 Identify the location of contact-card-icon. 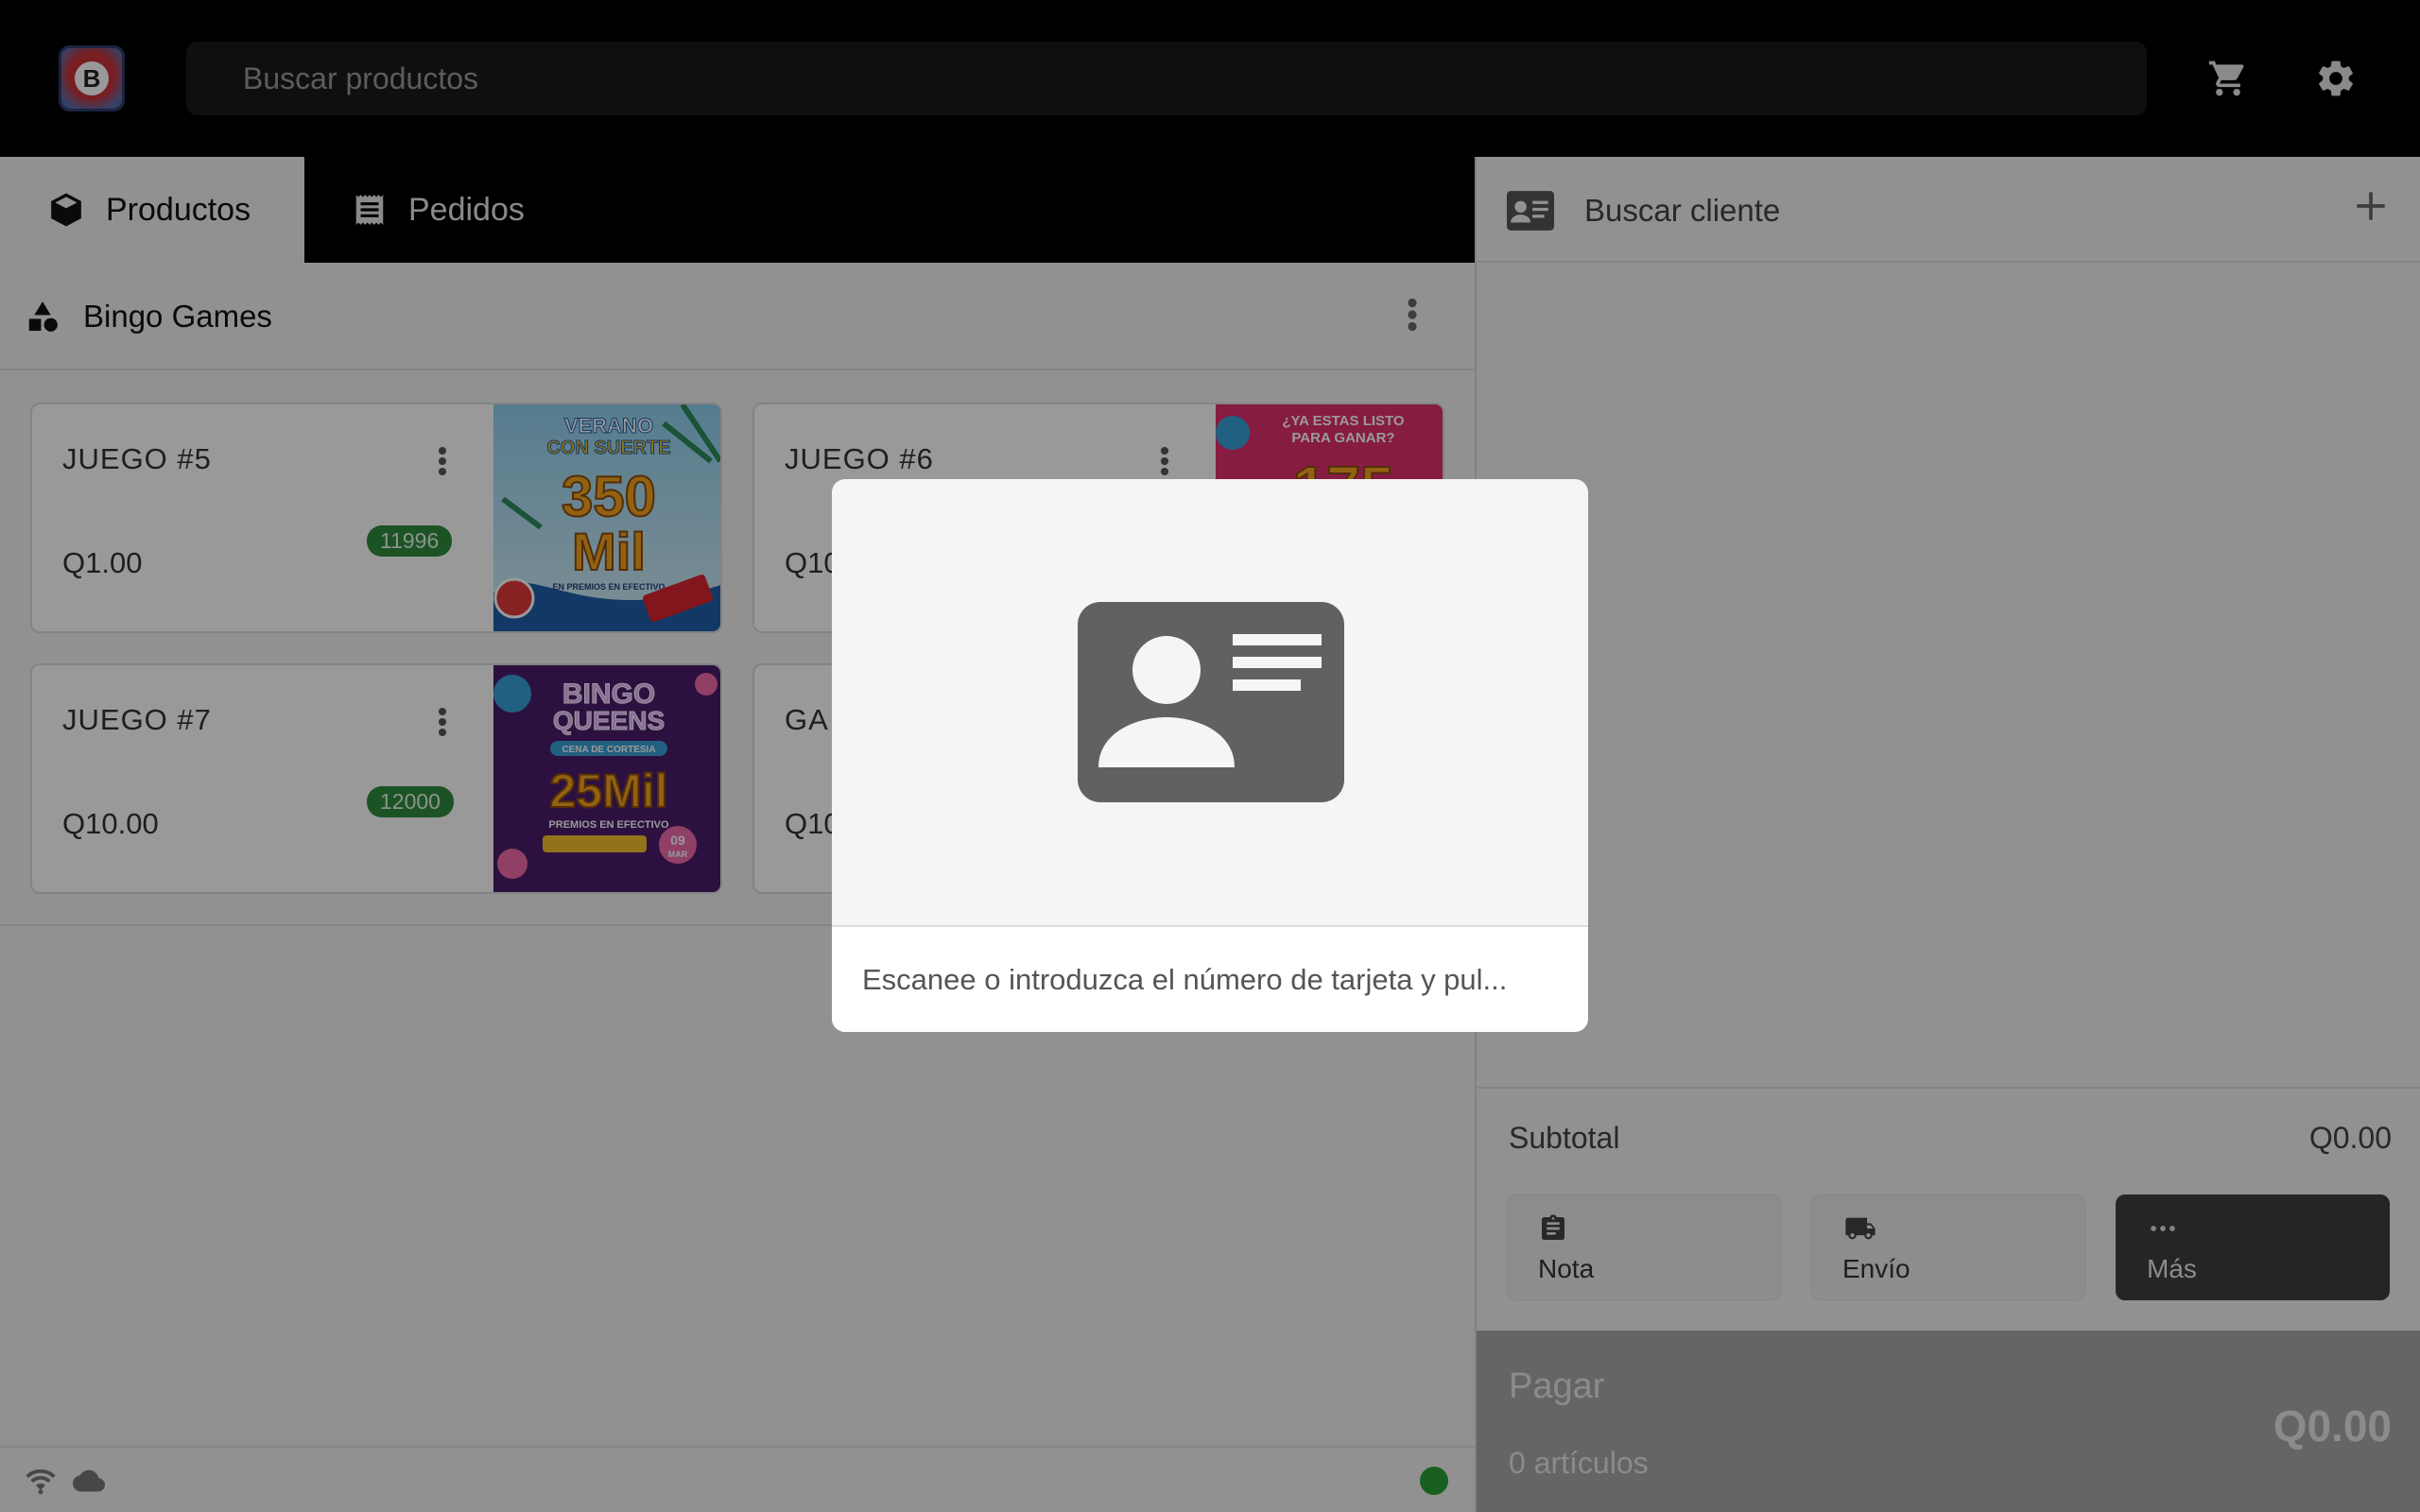
(1211, 704).